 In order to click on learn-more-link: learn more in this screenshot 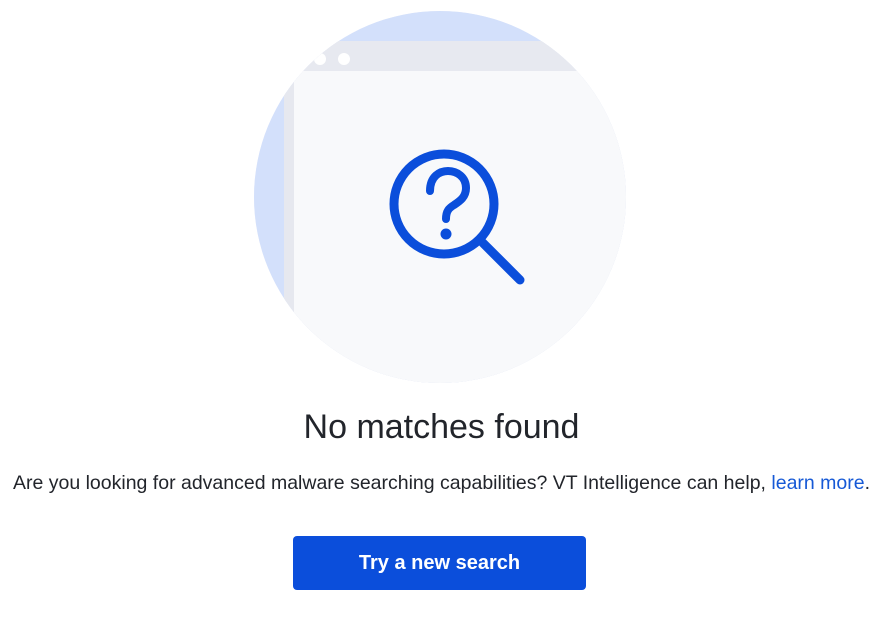, I will do `click(817, 483)`.